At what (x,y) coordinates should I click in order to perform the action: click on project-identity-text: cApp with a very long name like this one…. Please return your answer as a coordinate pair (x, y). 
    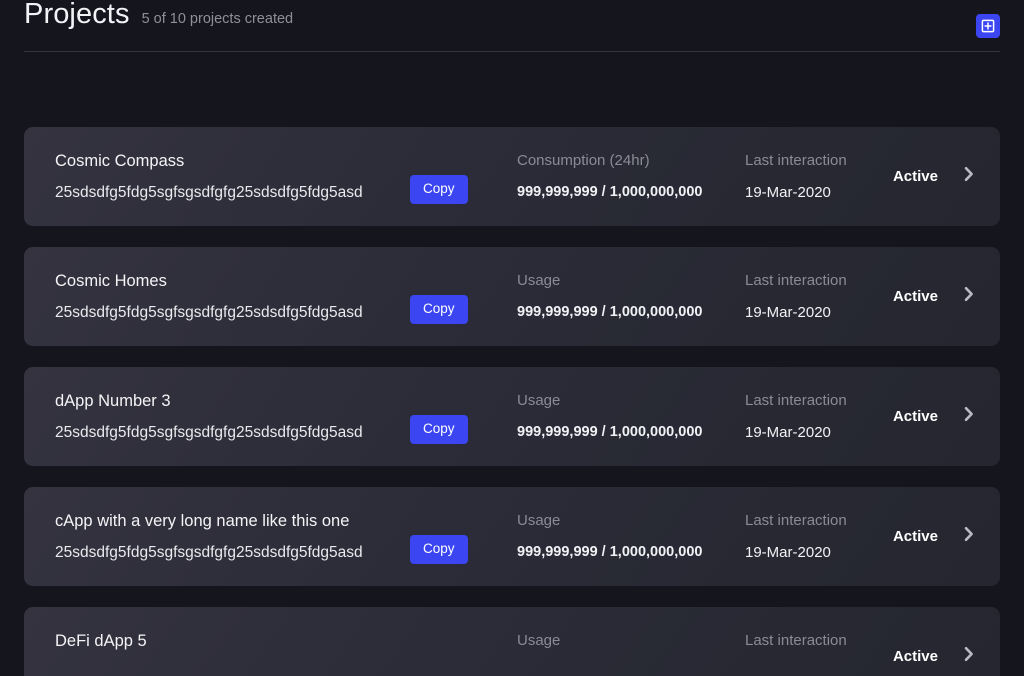
    Looking at the image, I should click on (231, 536).